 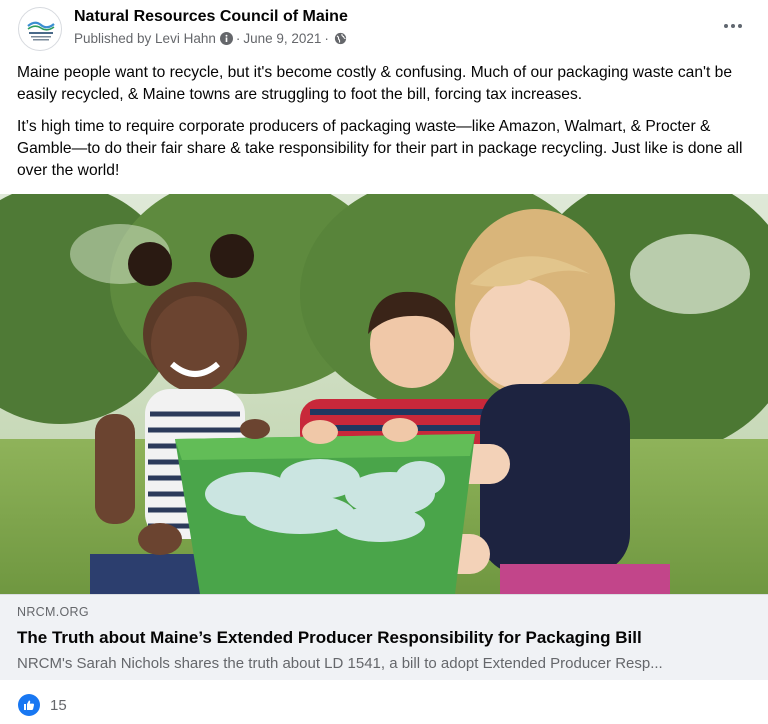 What do you see at coordinates (58, 705) in the screenshot?
I see `reaction-count: 15` at bounding box center [58, 705].